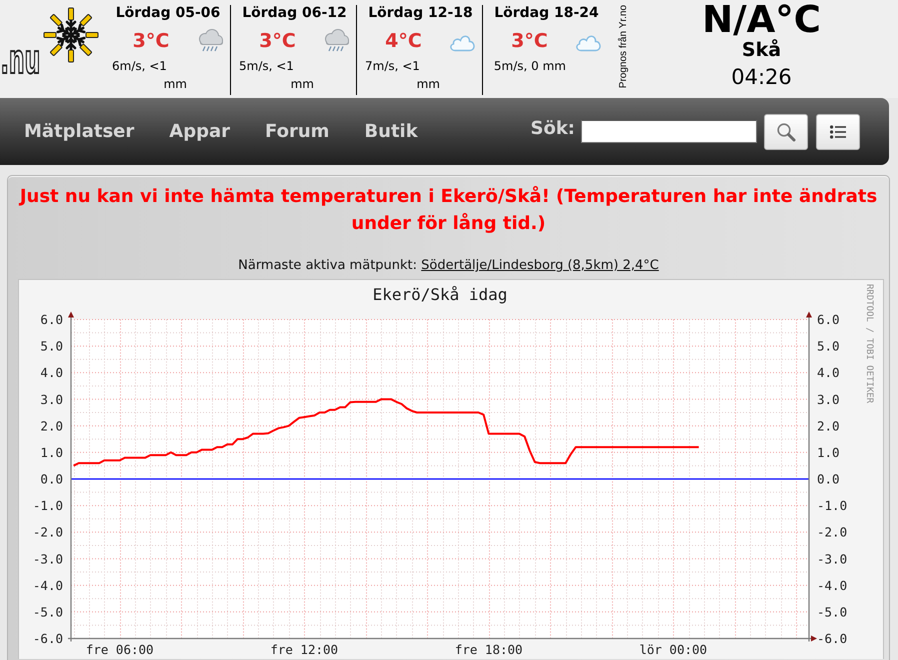 The width and height of the screenshot is (898, 660). Describe the element at coordinates (120, 649) in the screenshot. I see `x-tick-label: fre 06:00` at that location.